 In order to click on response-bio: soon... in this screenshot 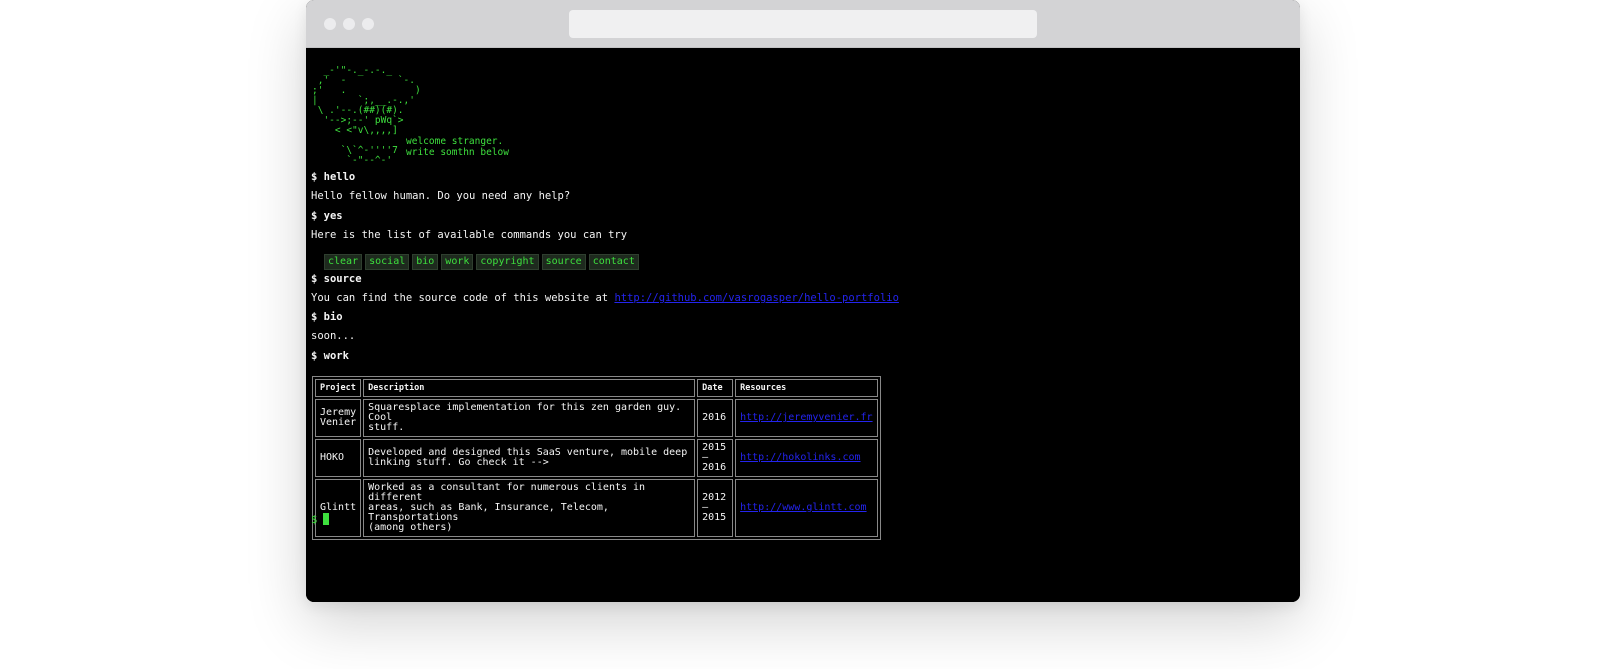, I will do `click(333, 336)`.